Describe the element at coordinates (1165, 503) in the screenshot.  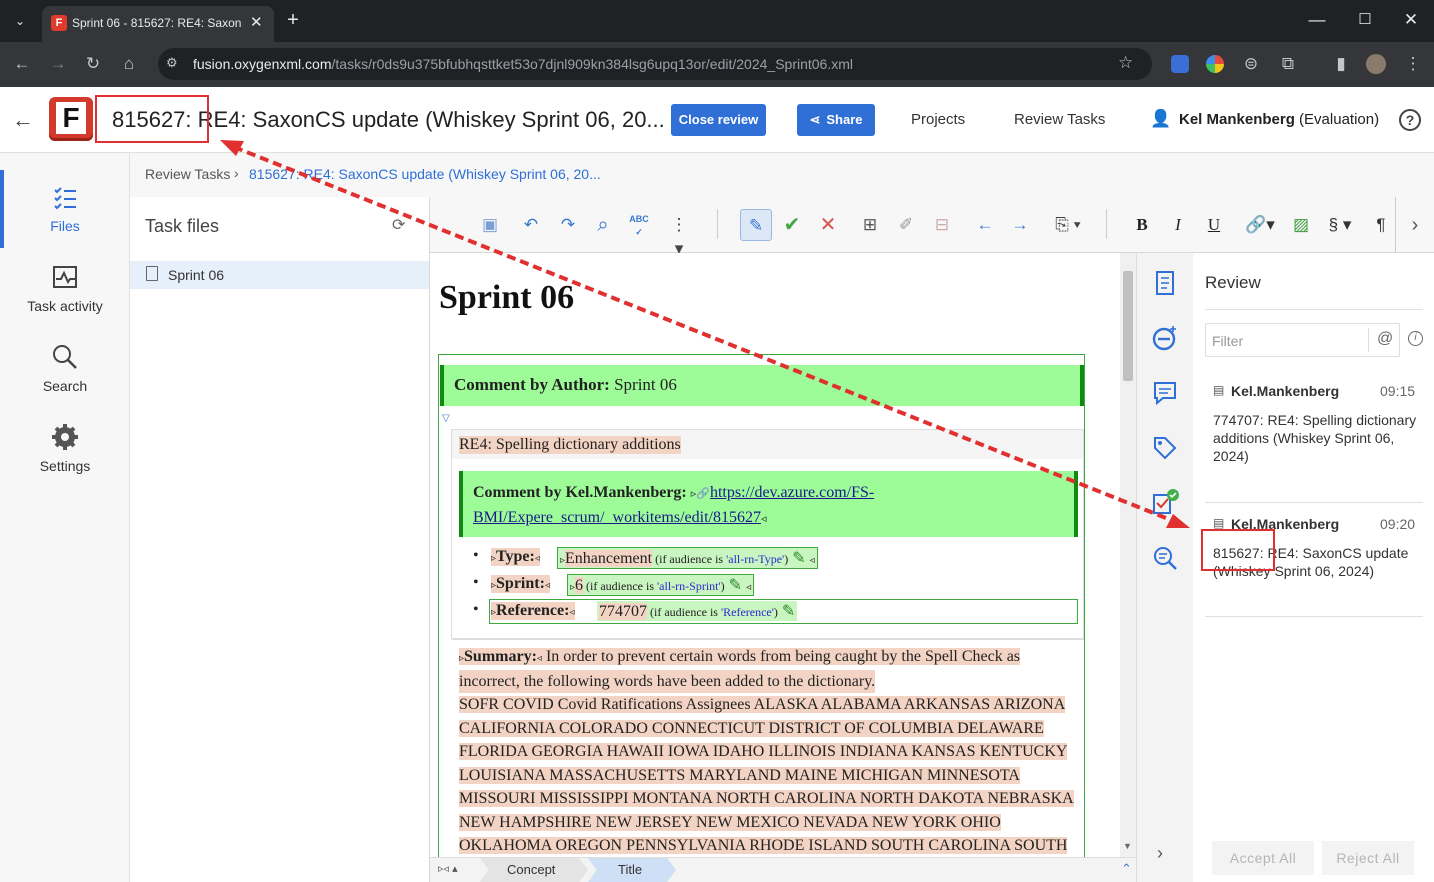
I see `review-check-icon` at that location.